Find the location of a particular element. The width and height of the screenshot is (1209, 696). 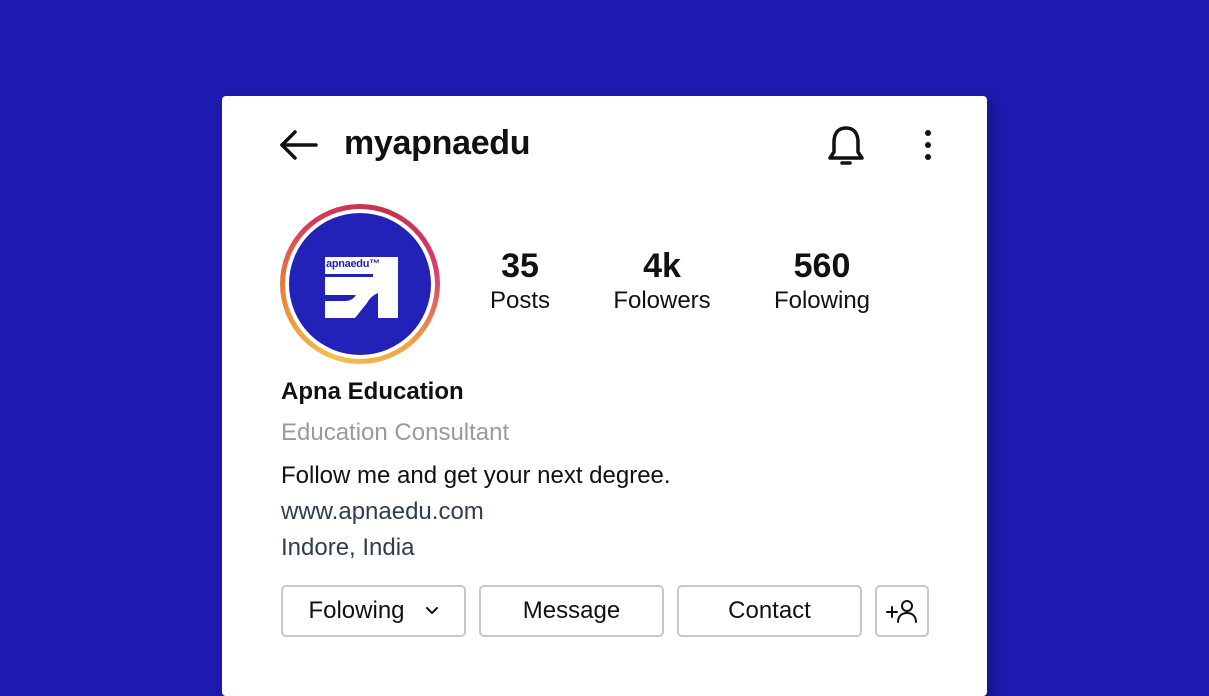

profile-username: myapnaedu is located at coordinates (437, 143).